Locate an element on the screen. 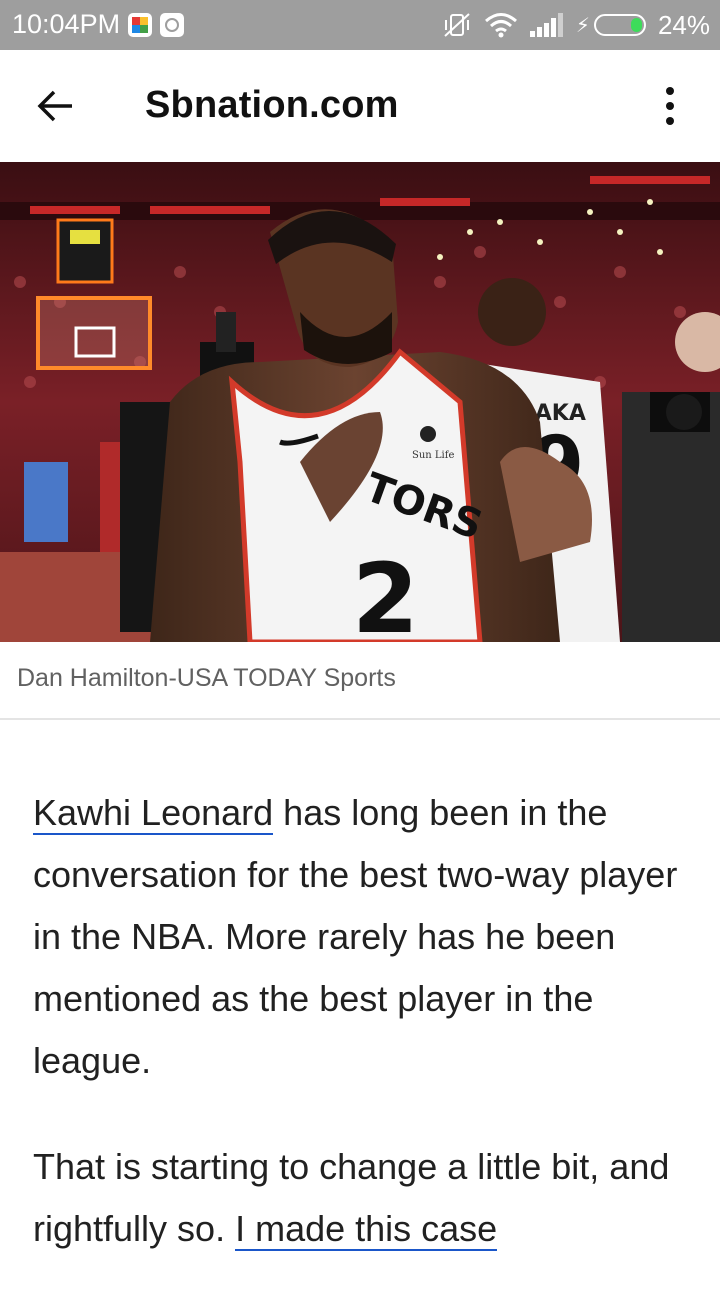 The height and width of the screenshot is (1304, 720). page-title: Sbnation.com is located at coordinates (272, 105).